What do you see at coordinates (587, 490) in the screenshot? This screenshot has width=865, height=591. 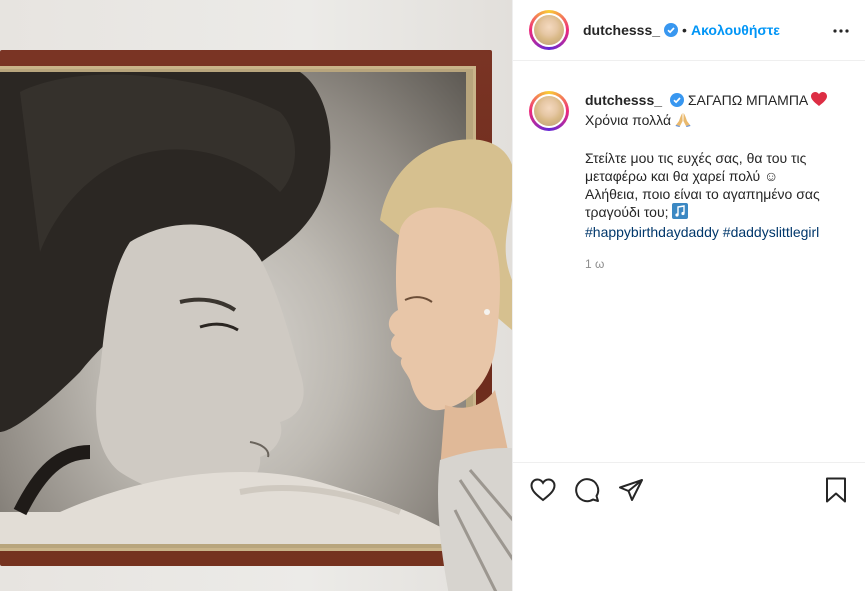 I see `comment-icon` at bounding box center [587, 490].